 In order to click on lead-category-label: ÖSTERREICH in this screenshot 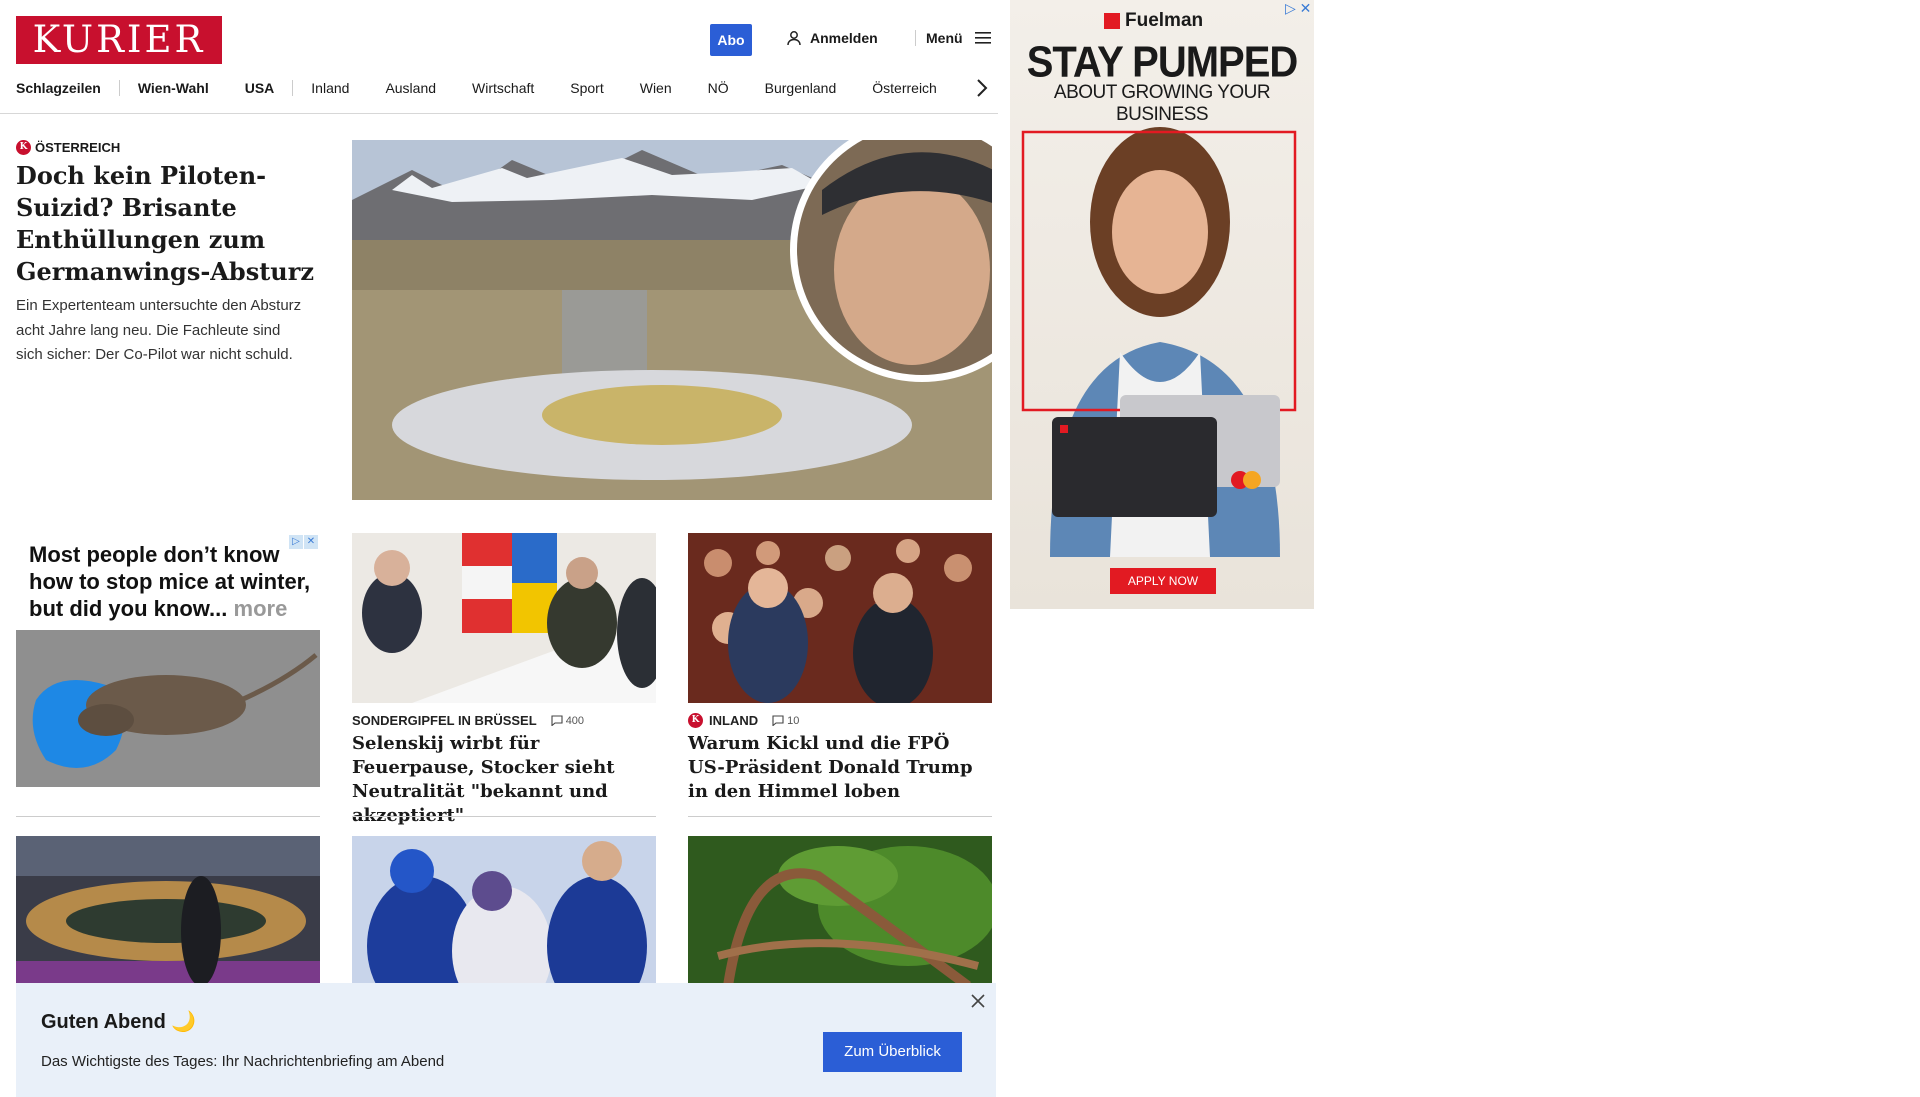, I will do `click(78, 147)`.